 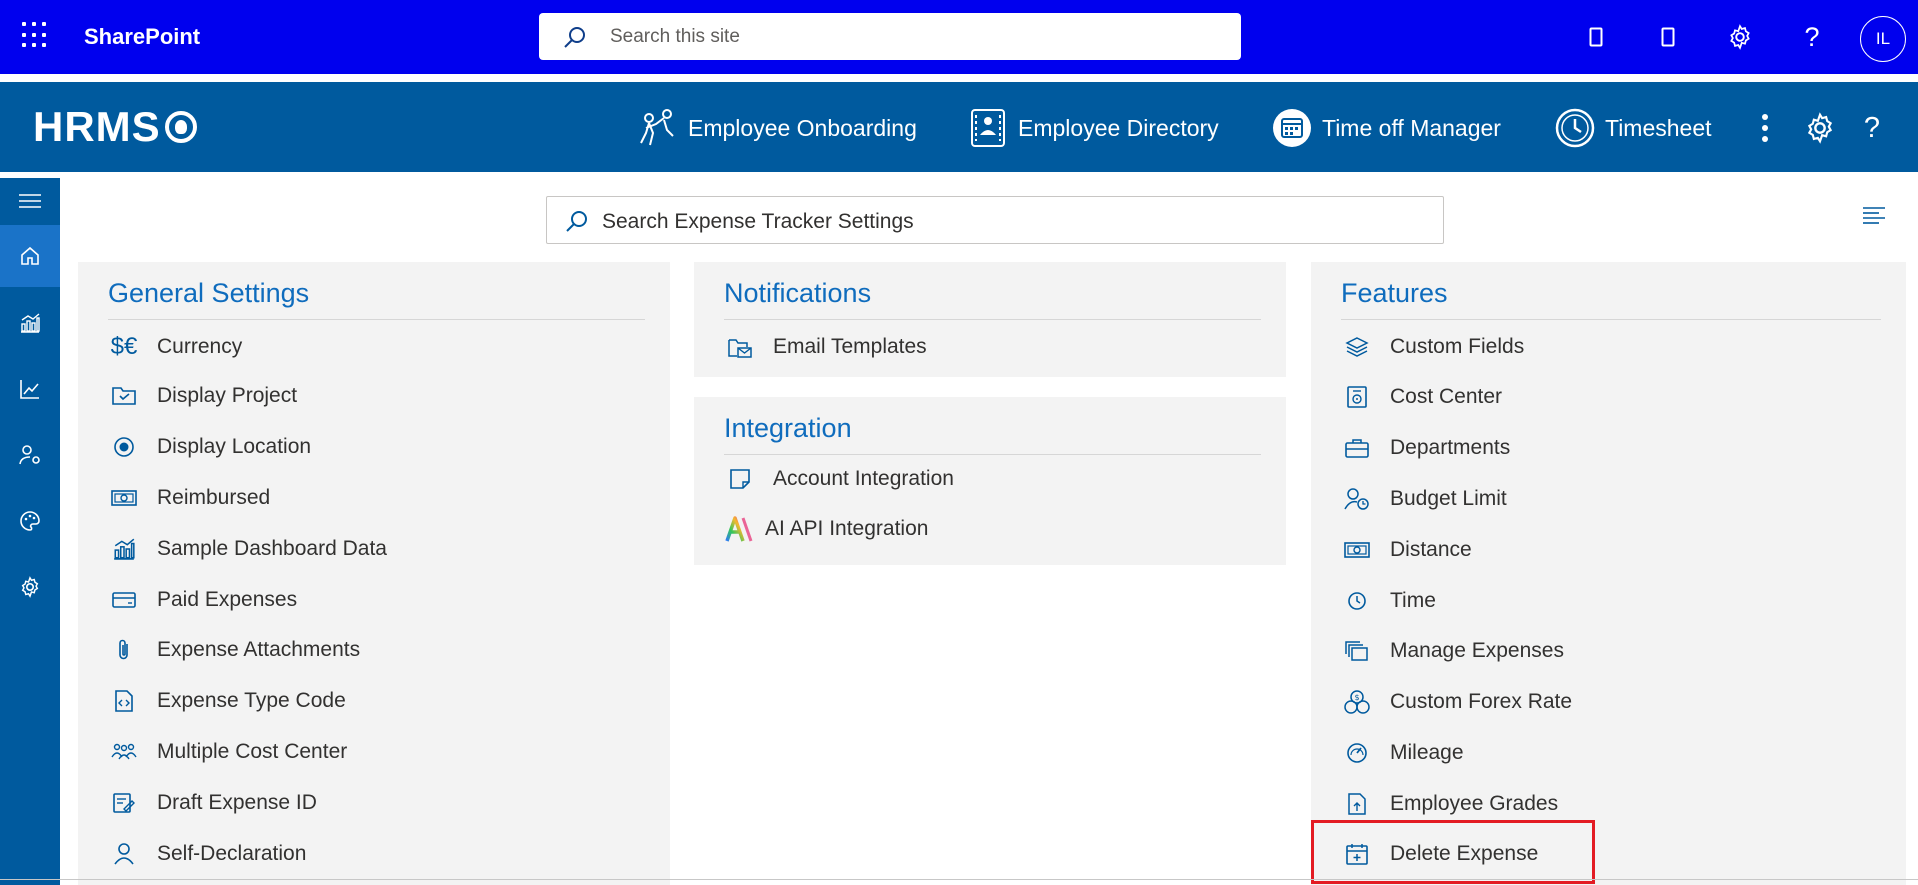 What do you see at coordinates (1292, 128) in the screenshot?
I see `calendar-icon` at bounding box center [1292, 128].